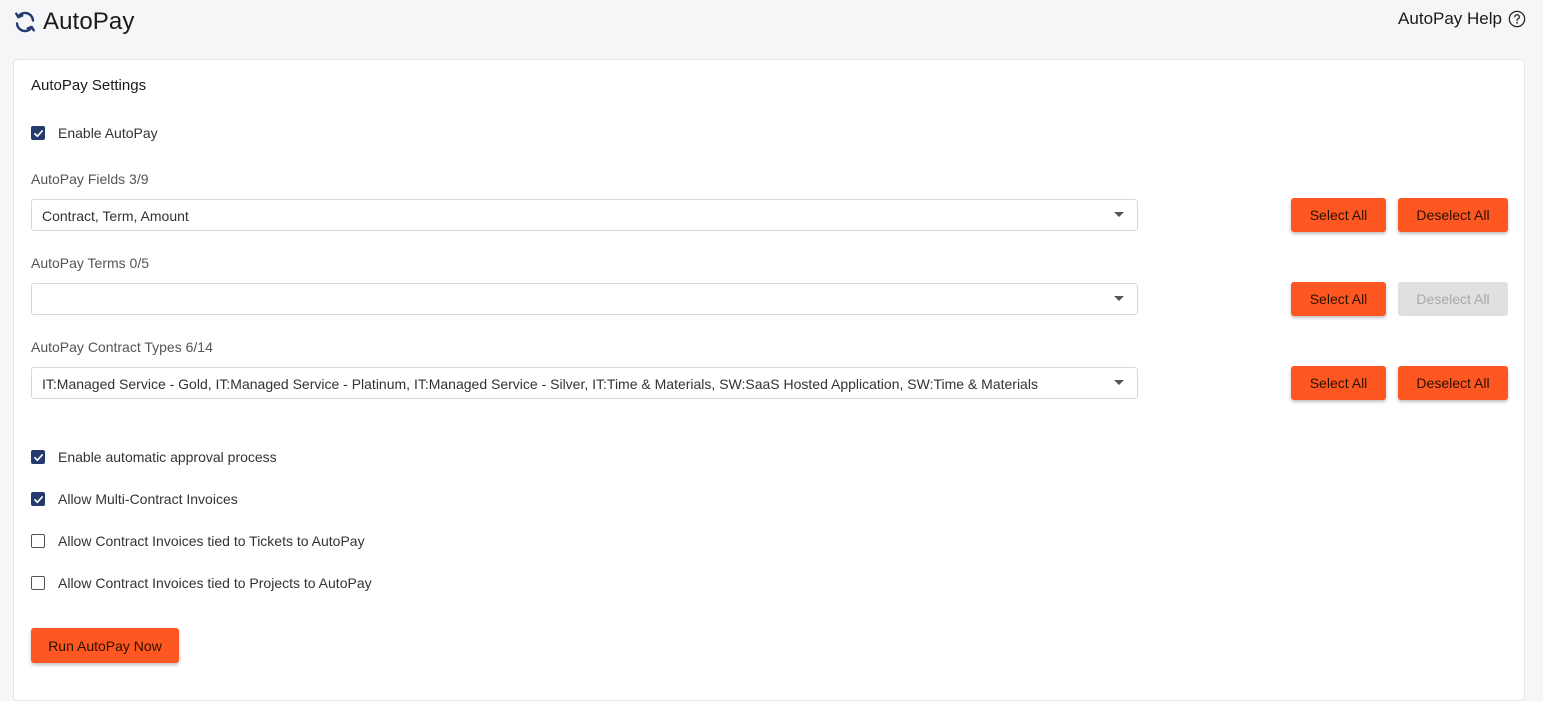 This screenshot has height=701, width=1543. What do you see at coordinates (148, 499) in the screenshot?
I see `multi-contract-label: Allow Multi-Contract Invoices` at bounding box center [148, 499].